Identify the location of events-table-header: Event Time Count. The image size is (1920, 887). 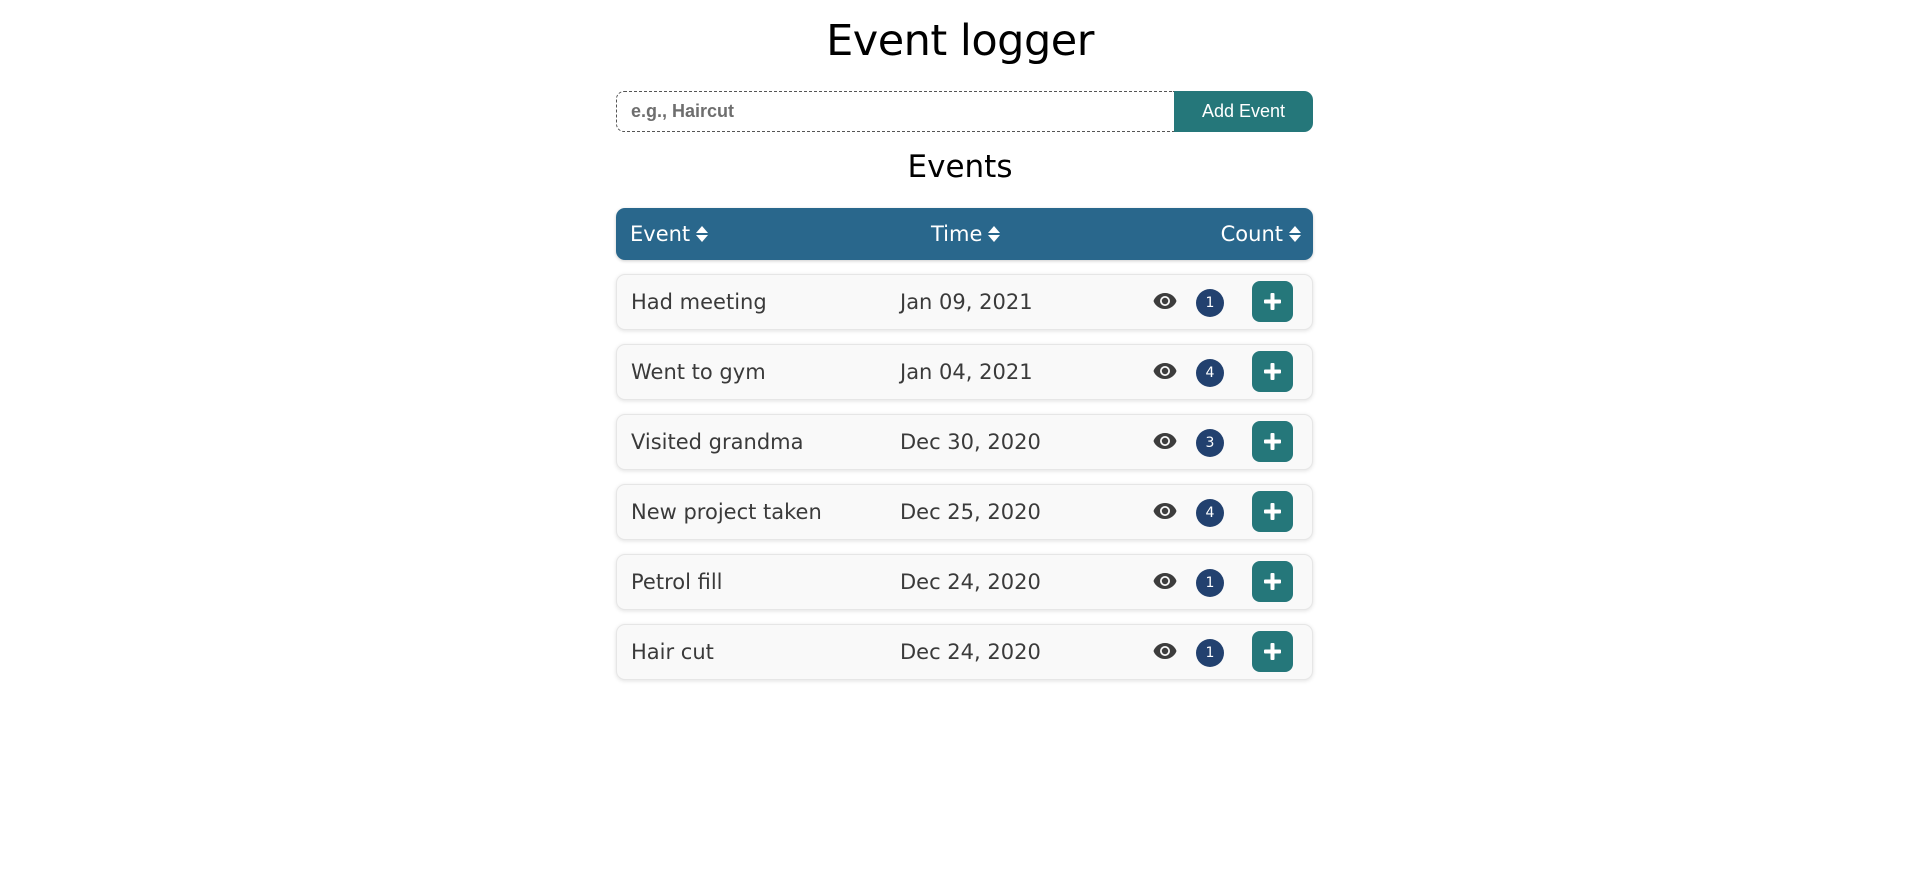
(964, 234).